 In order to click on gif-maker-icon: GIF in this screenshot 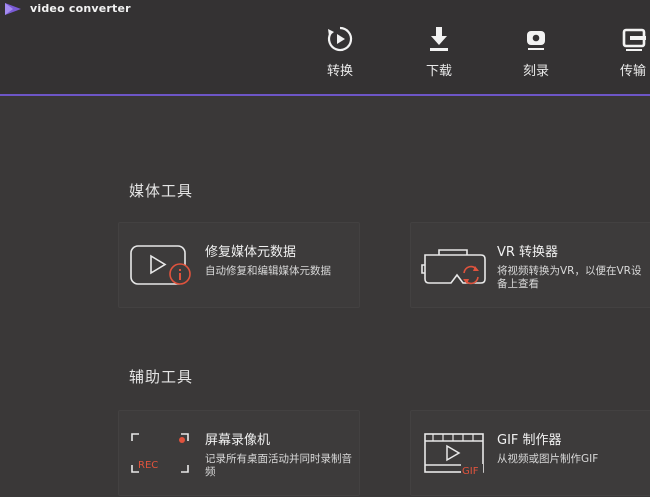, I will do `click(454, 455)`.